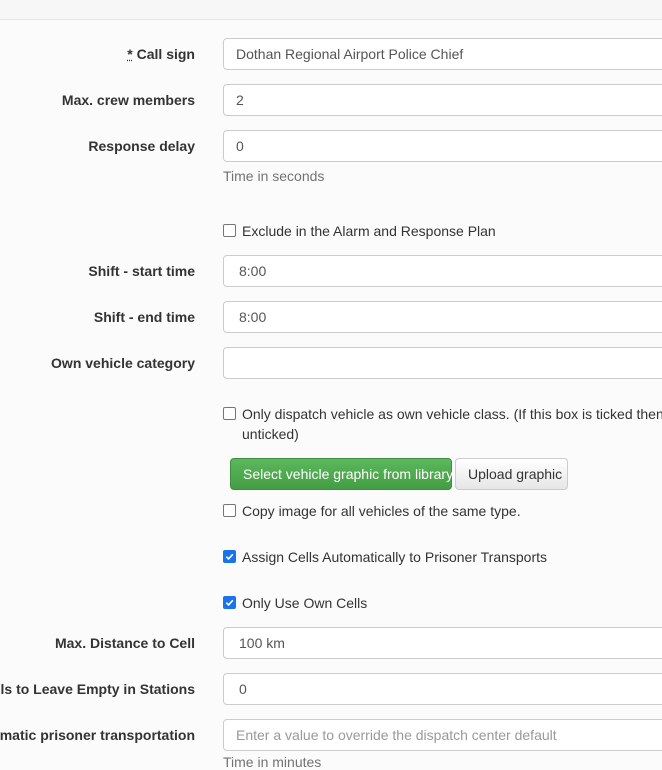 The image size is (662, 770). I want to click on only-dispatch-own-class-checkbox, so click(229, 413).